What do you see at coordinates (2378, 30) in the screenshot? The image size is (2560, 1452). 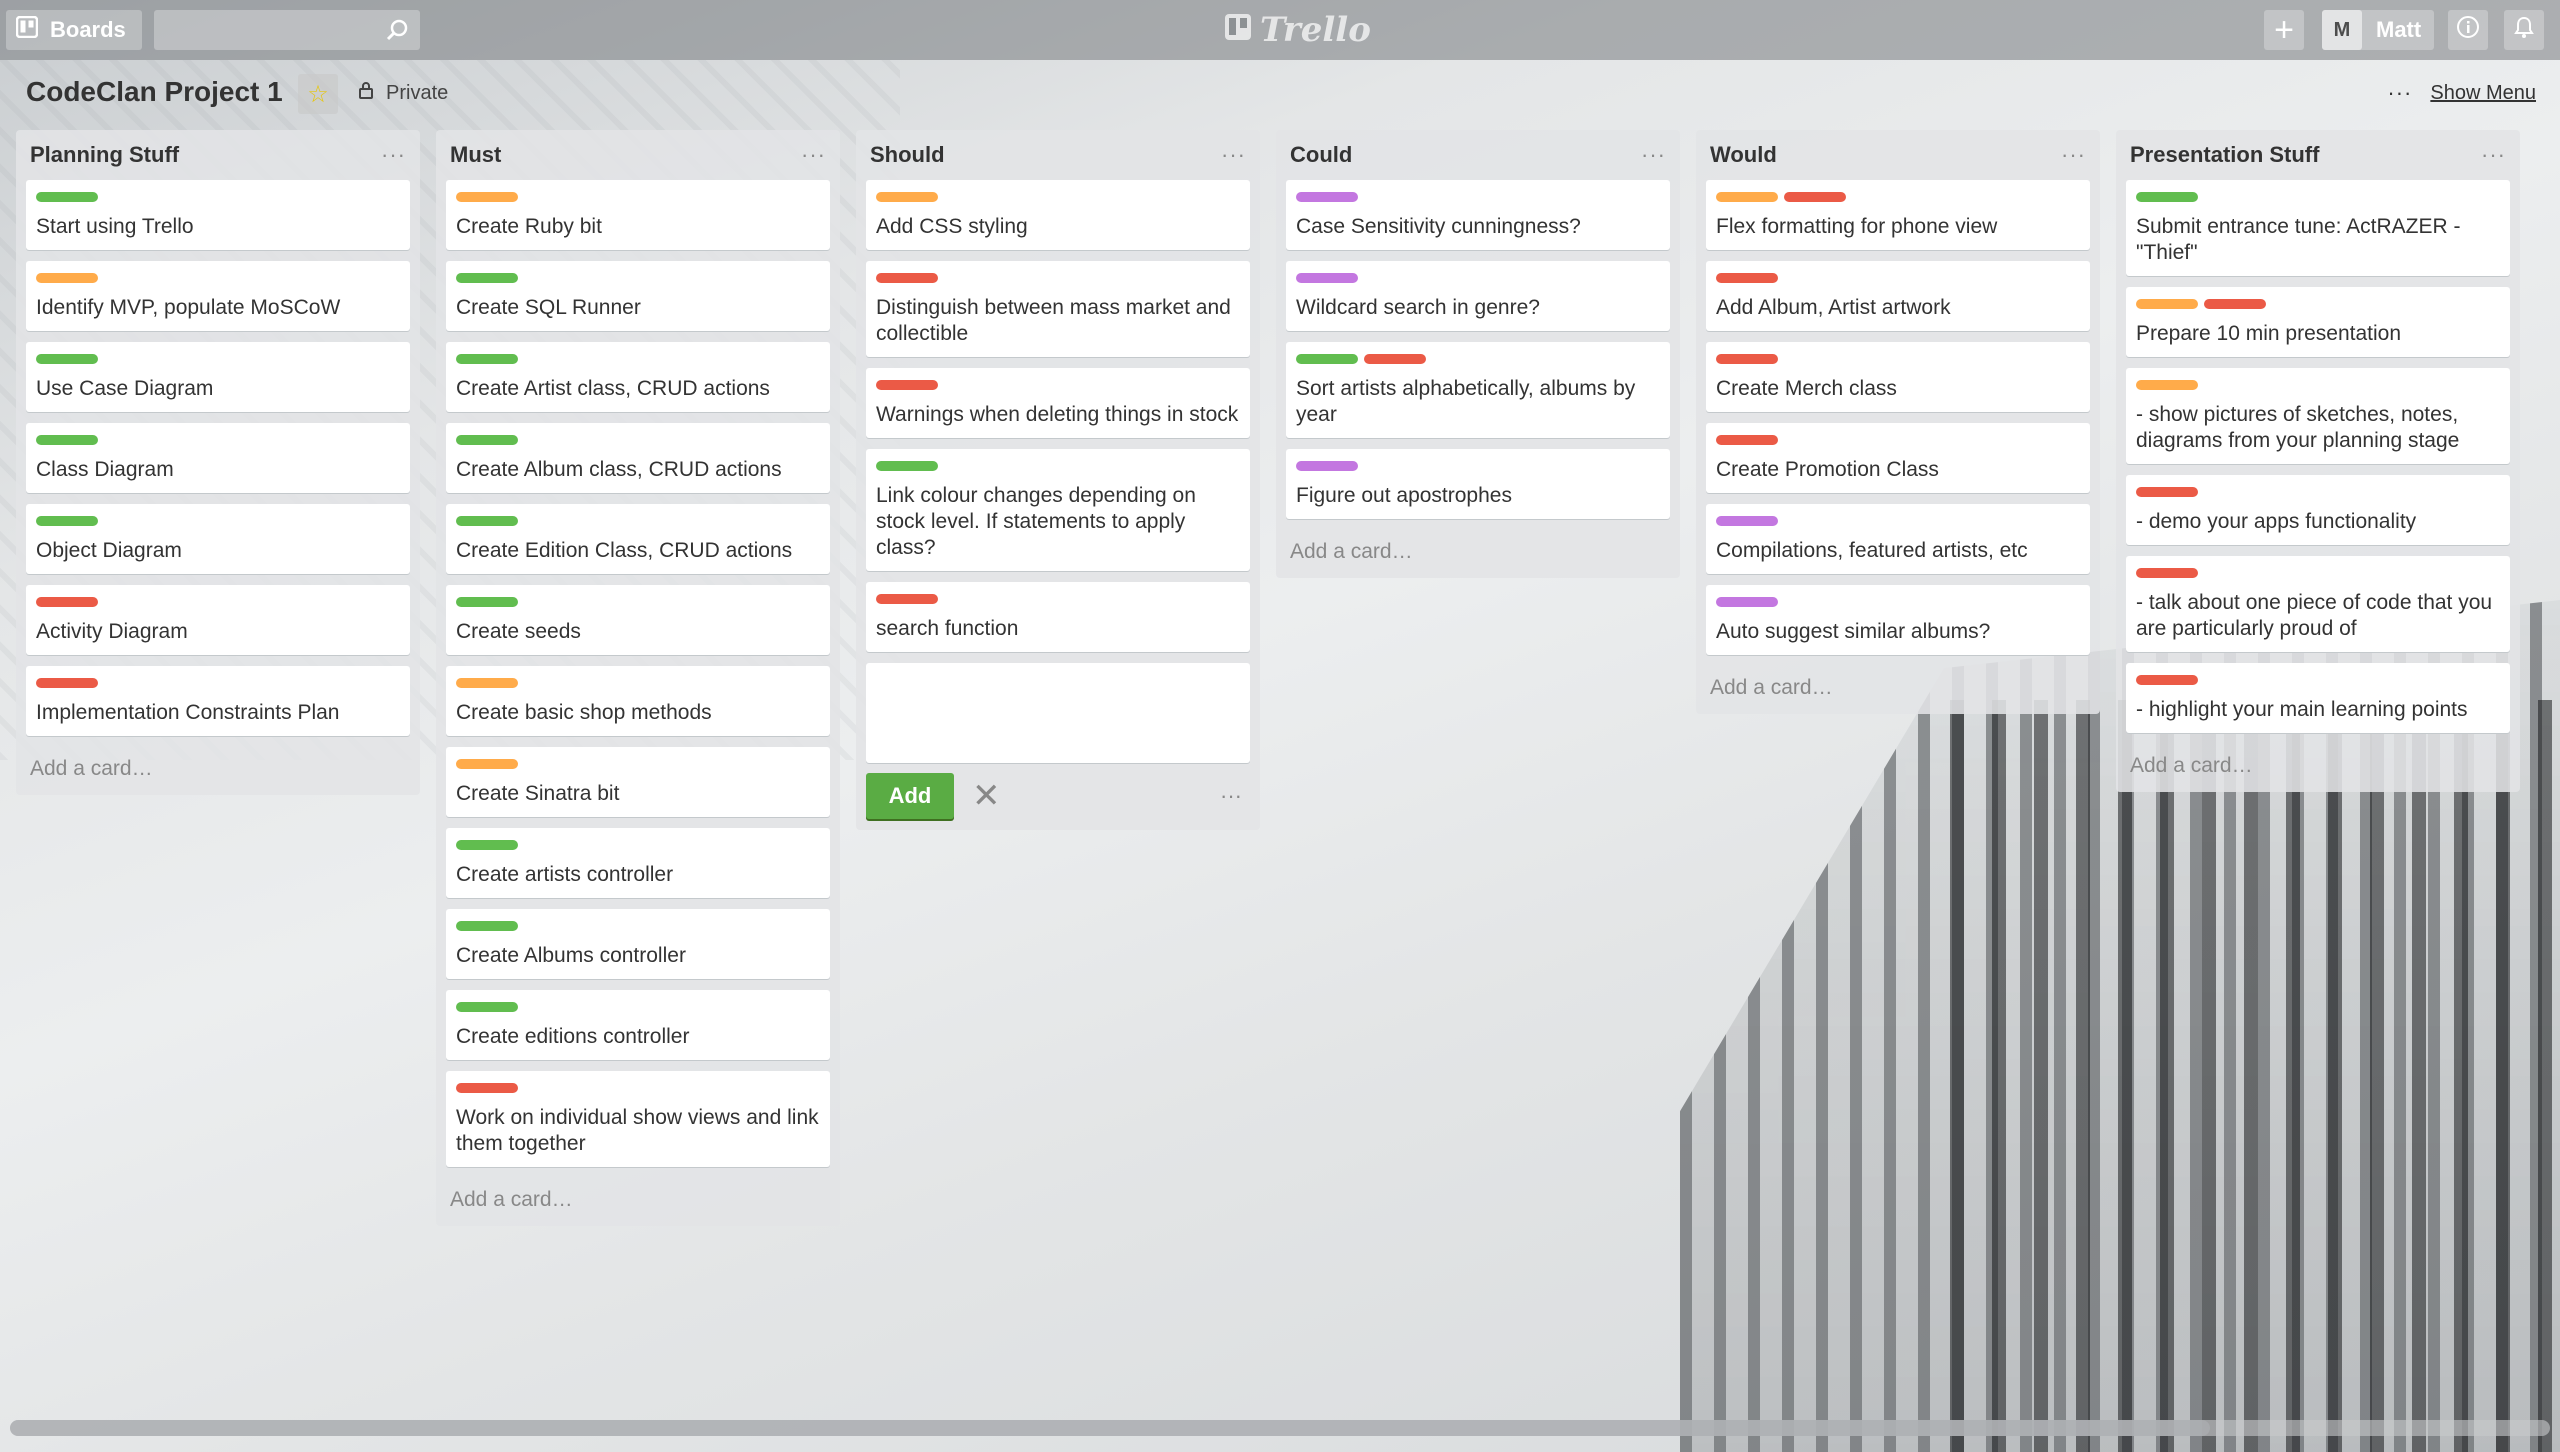 I see `user-menu-button: M Matt` at bounding box center [2378, 30].